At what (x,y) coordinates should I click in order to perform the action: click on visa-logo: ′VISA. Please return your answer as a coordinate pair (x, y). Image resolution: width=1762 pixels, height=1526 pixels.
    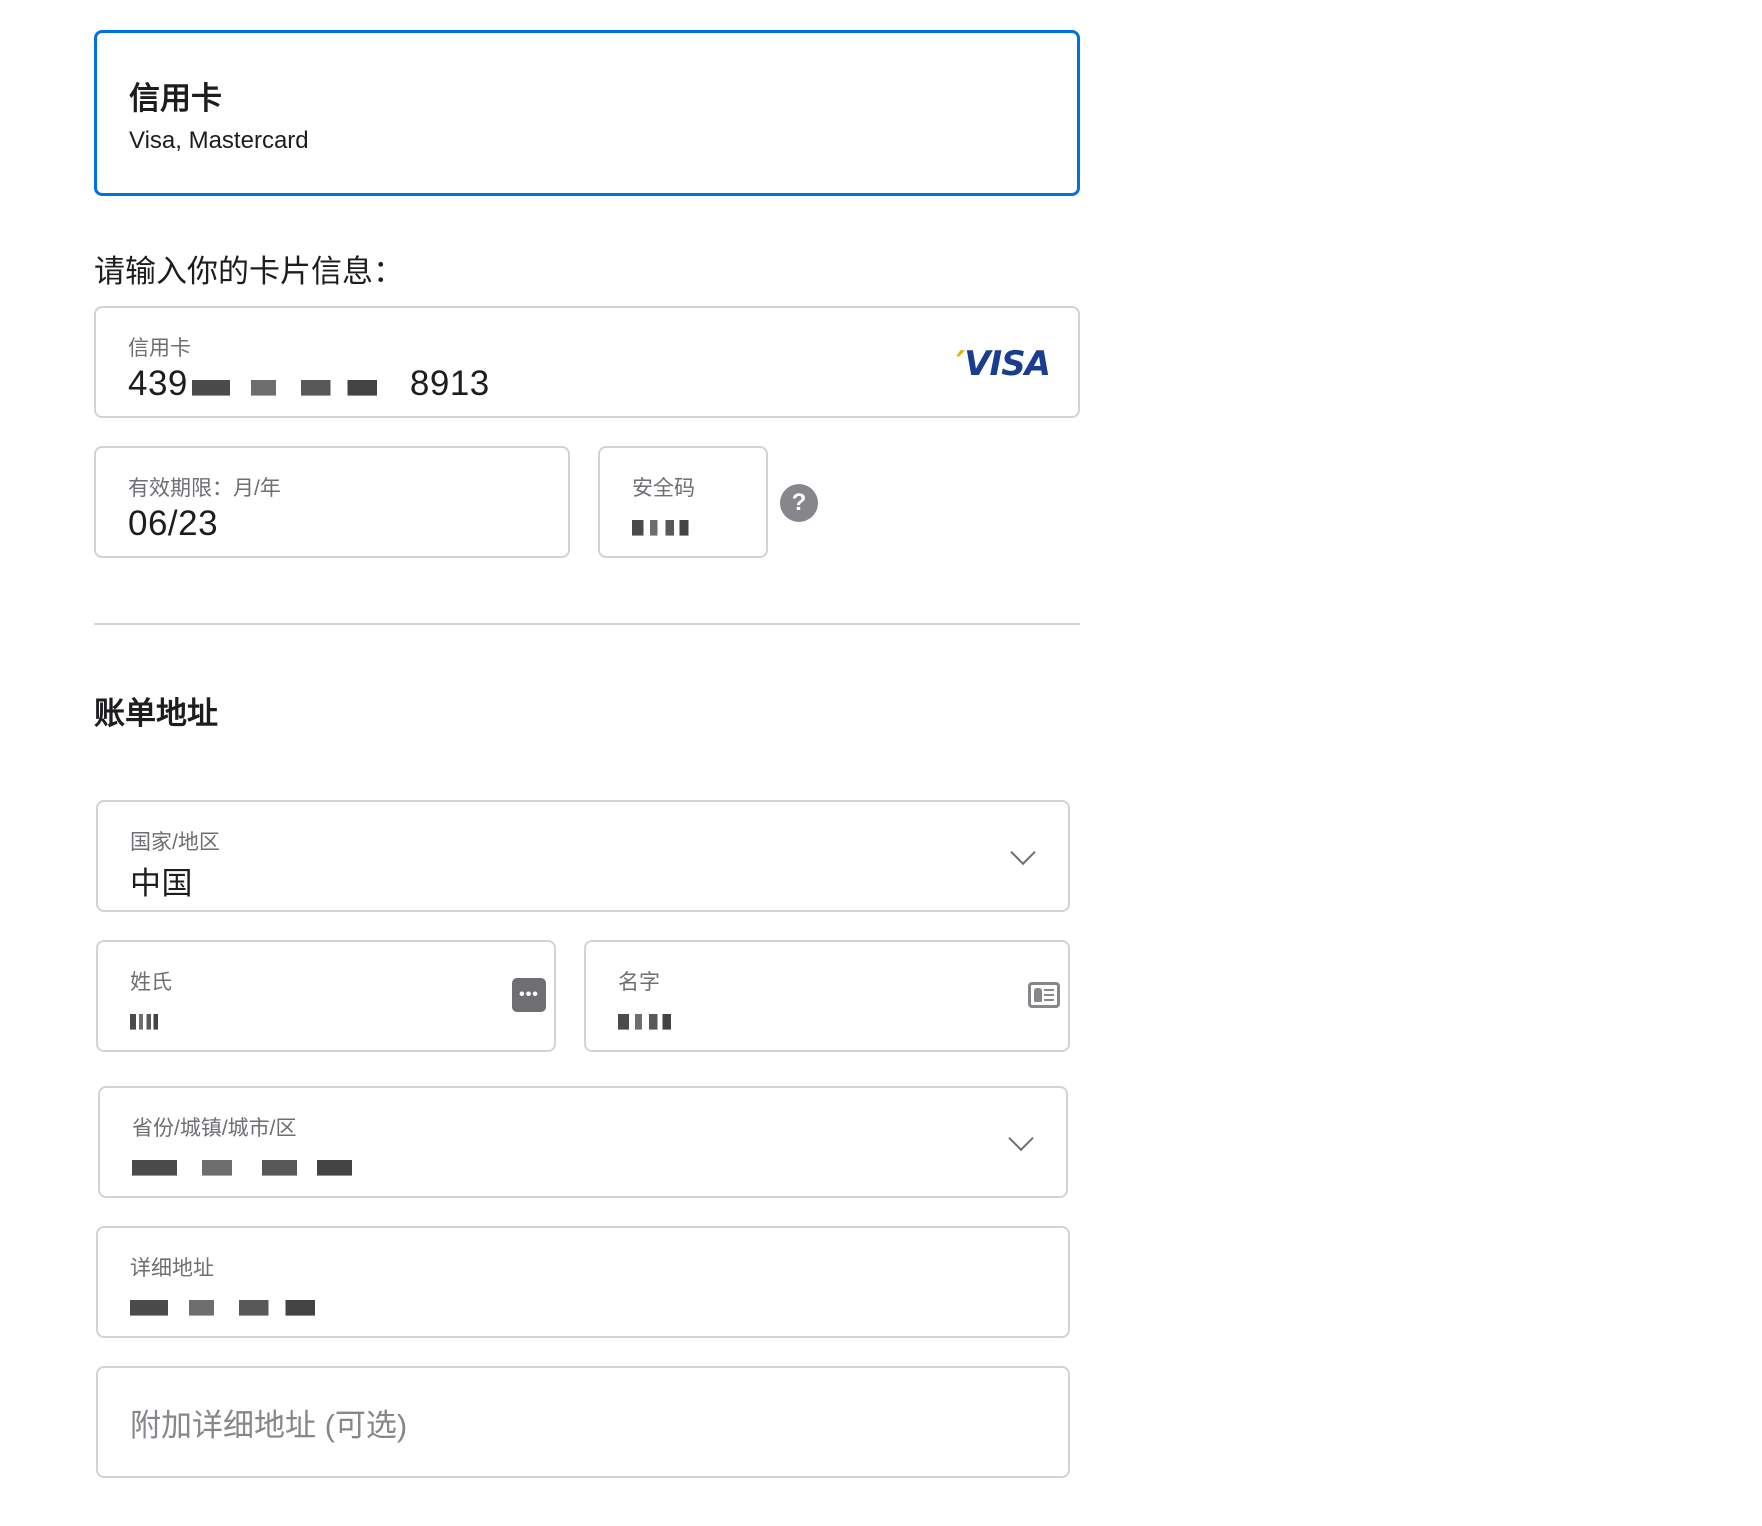
    Looking at the image, I should click on (1003, 364).